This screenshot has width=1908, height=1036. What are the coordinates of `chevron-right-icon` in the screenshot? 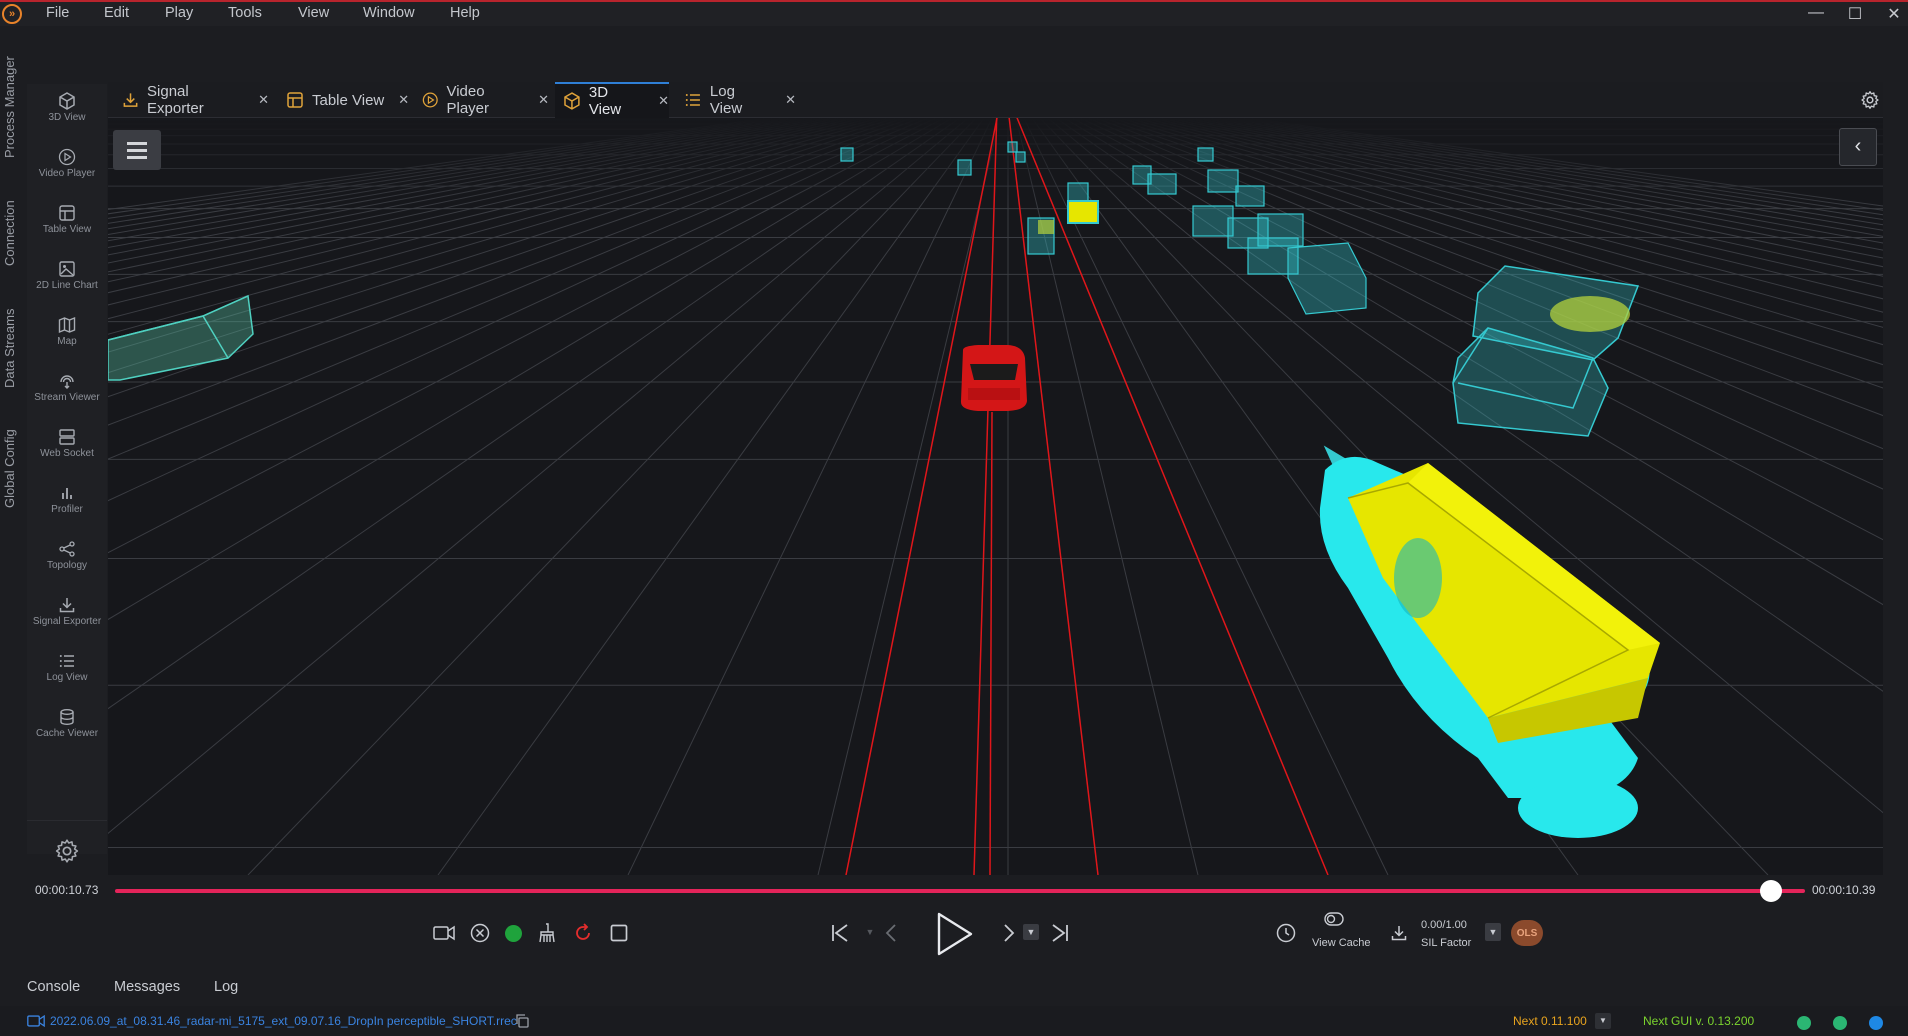 It's located at (1009, 933).